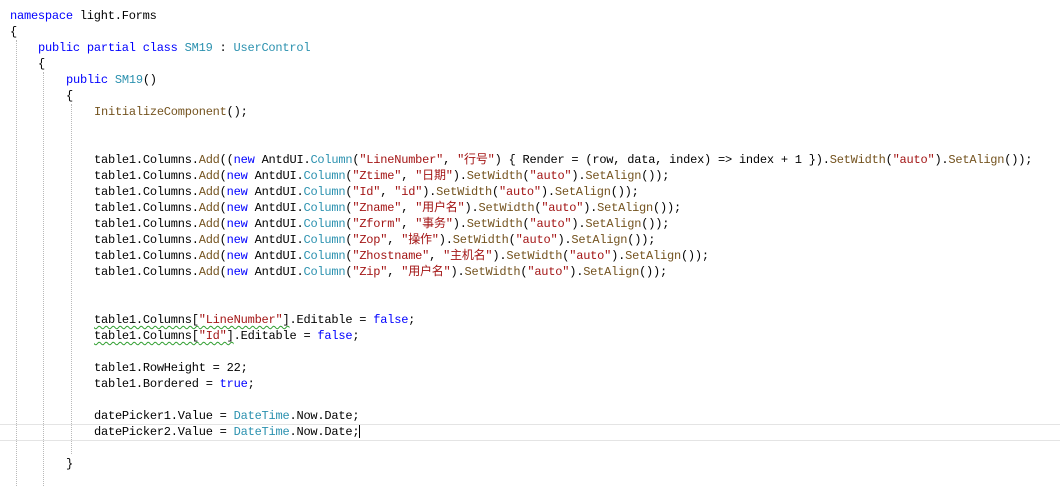 Image resolution: width=1060 pixels, height=486 pixels. I want to click on code-token: "Zip", so click(370, 272).